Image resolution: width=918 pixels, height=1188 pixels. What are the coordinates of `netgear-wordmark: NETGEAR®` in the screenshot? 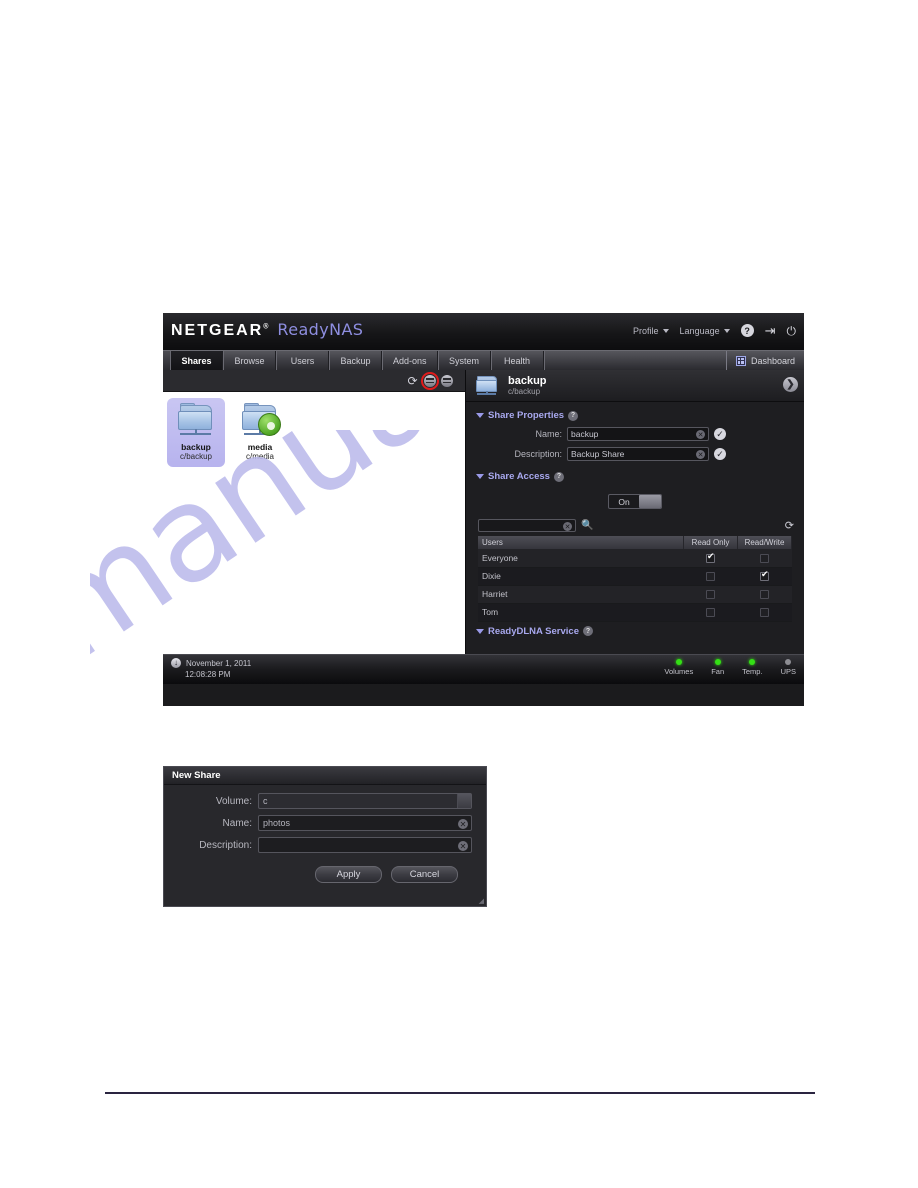 It's located at (221, 330).